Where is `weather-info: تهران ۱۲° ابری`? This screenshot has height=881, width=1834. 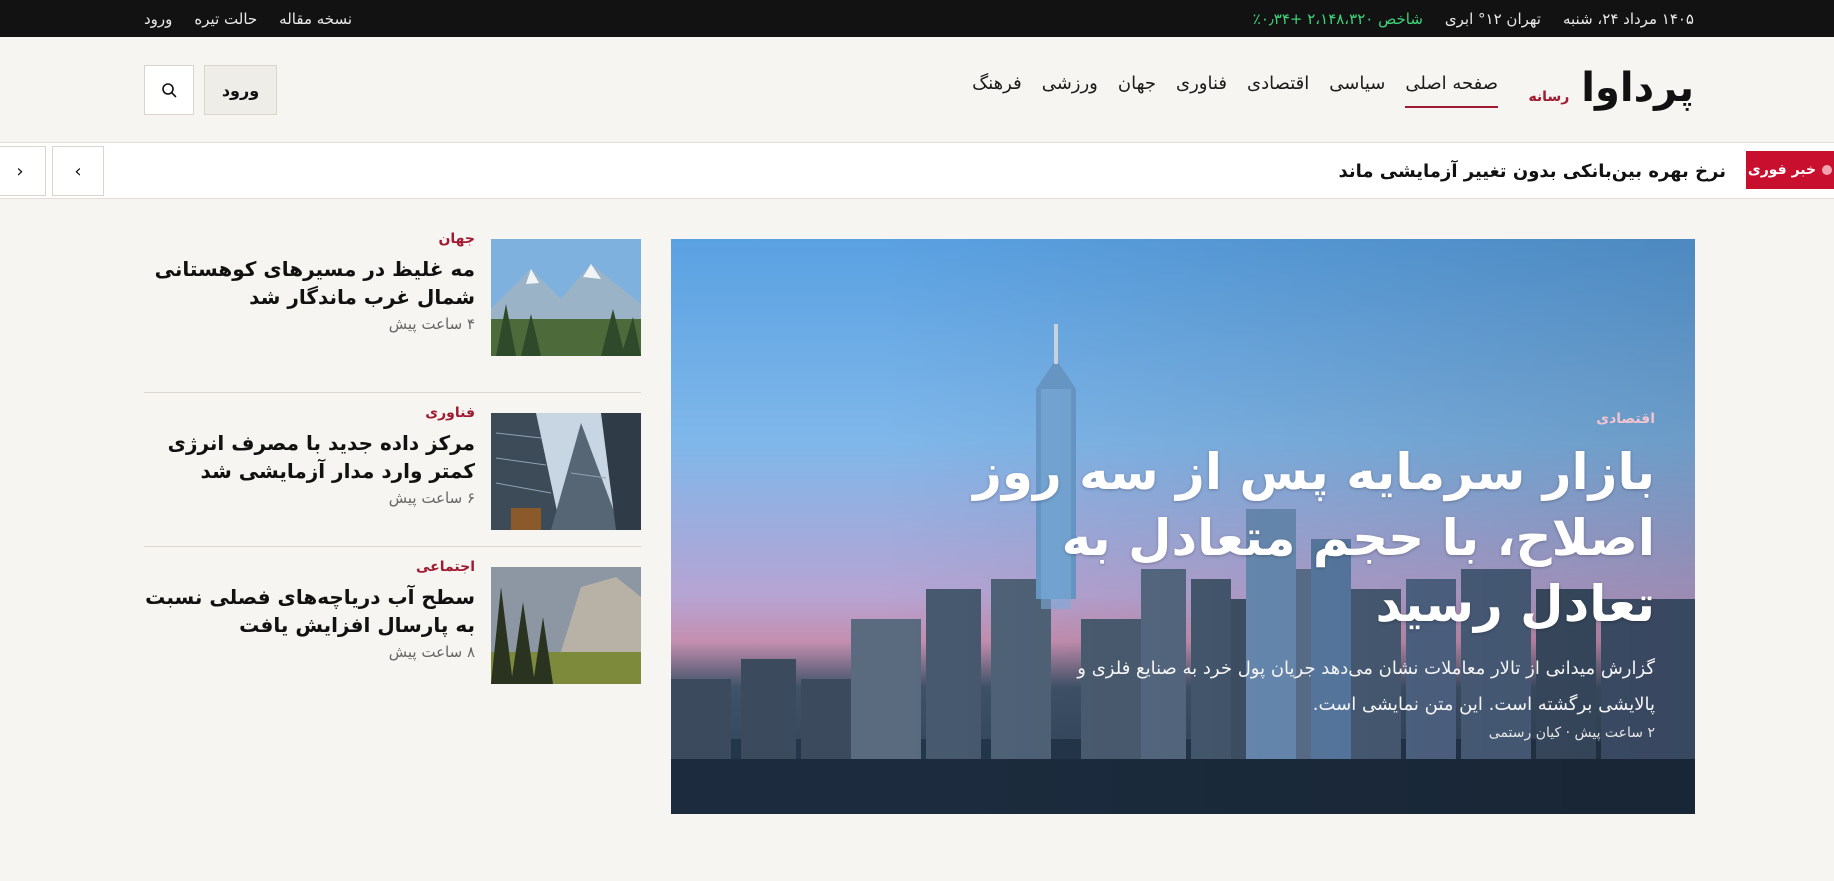
weather-info: تهران ۱۲° ابری is located at coordinates (1492, 18).